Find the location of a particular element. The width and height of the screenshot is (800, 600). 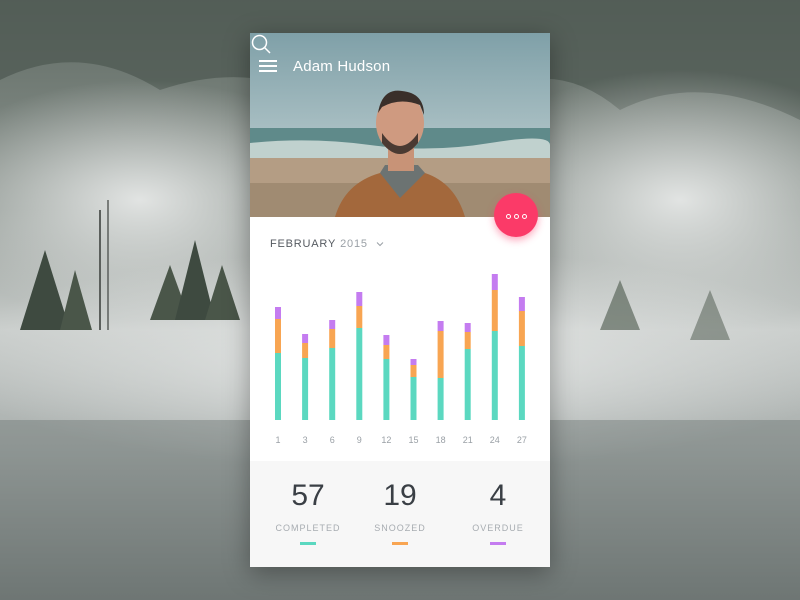

overdue-color-indicator is located at coordinates (498, 543).